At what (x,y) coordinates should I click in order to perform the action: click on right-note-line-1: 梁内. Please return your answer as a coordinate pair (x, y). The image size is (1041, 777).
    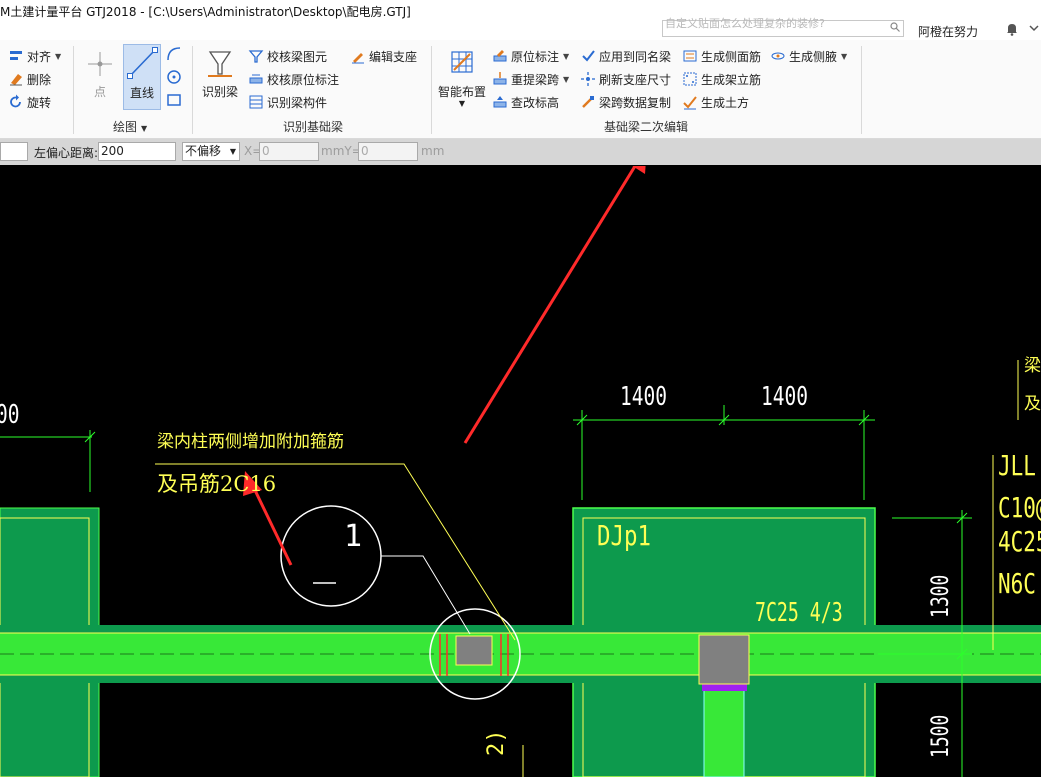
    Looking at the image, I should click on (1032, 366).